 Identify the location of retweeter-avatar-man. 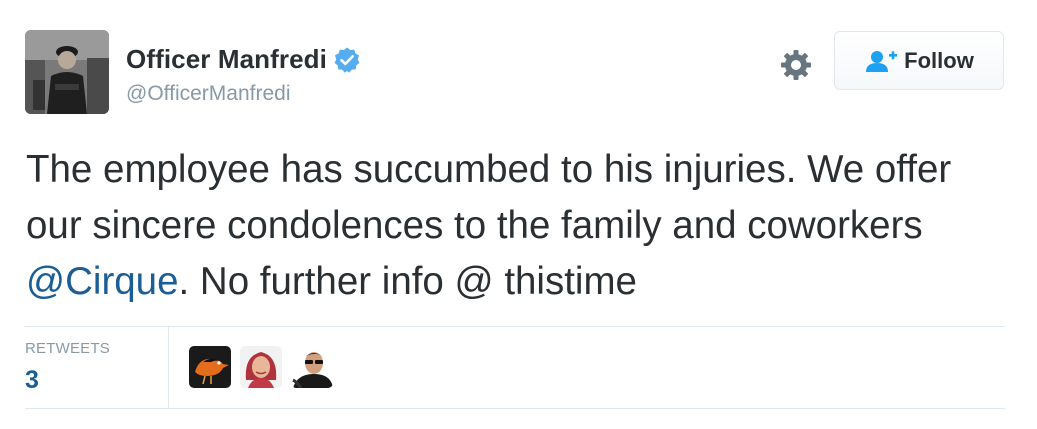
(312, 367).